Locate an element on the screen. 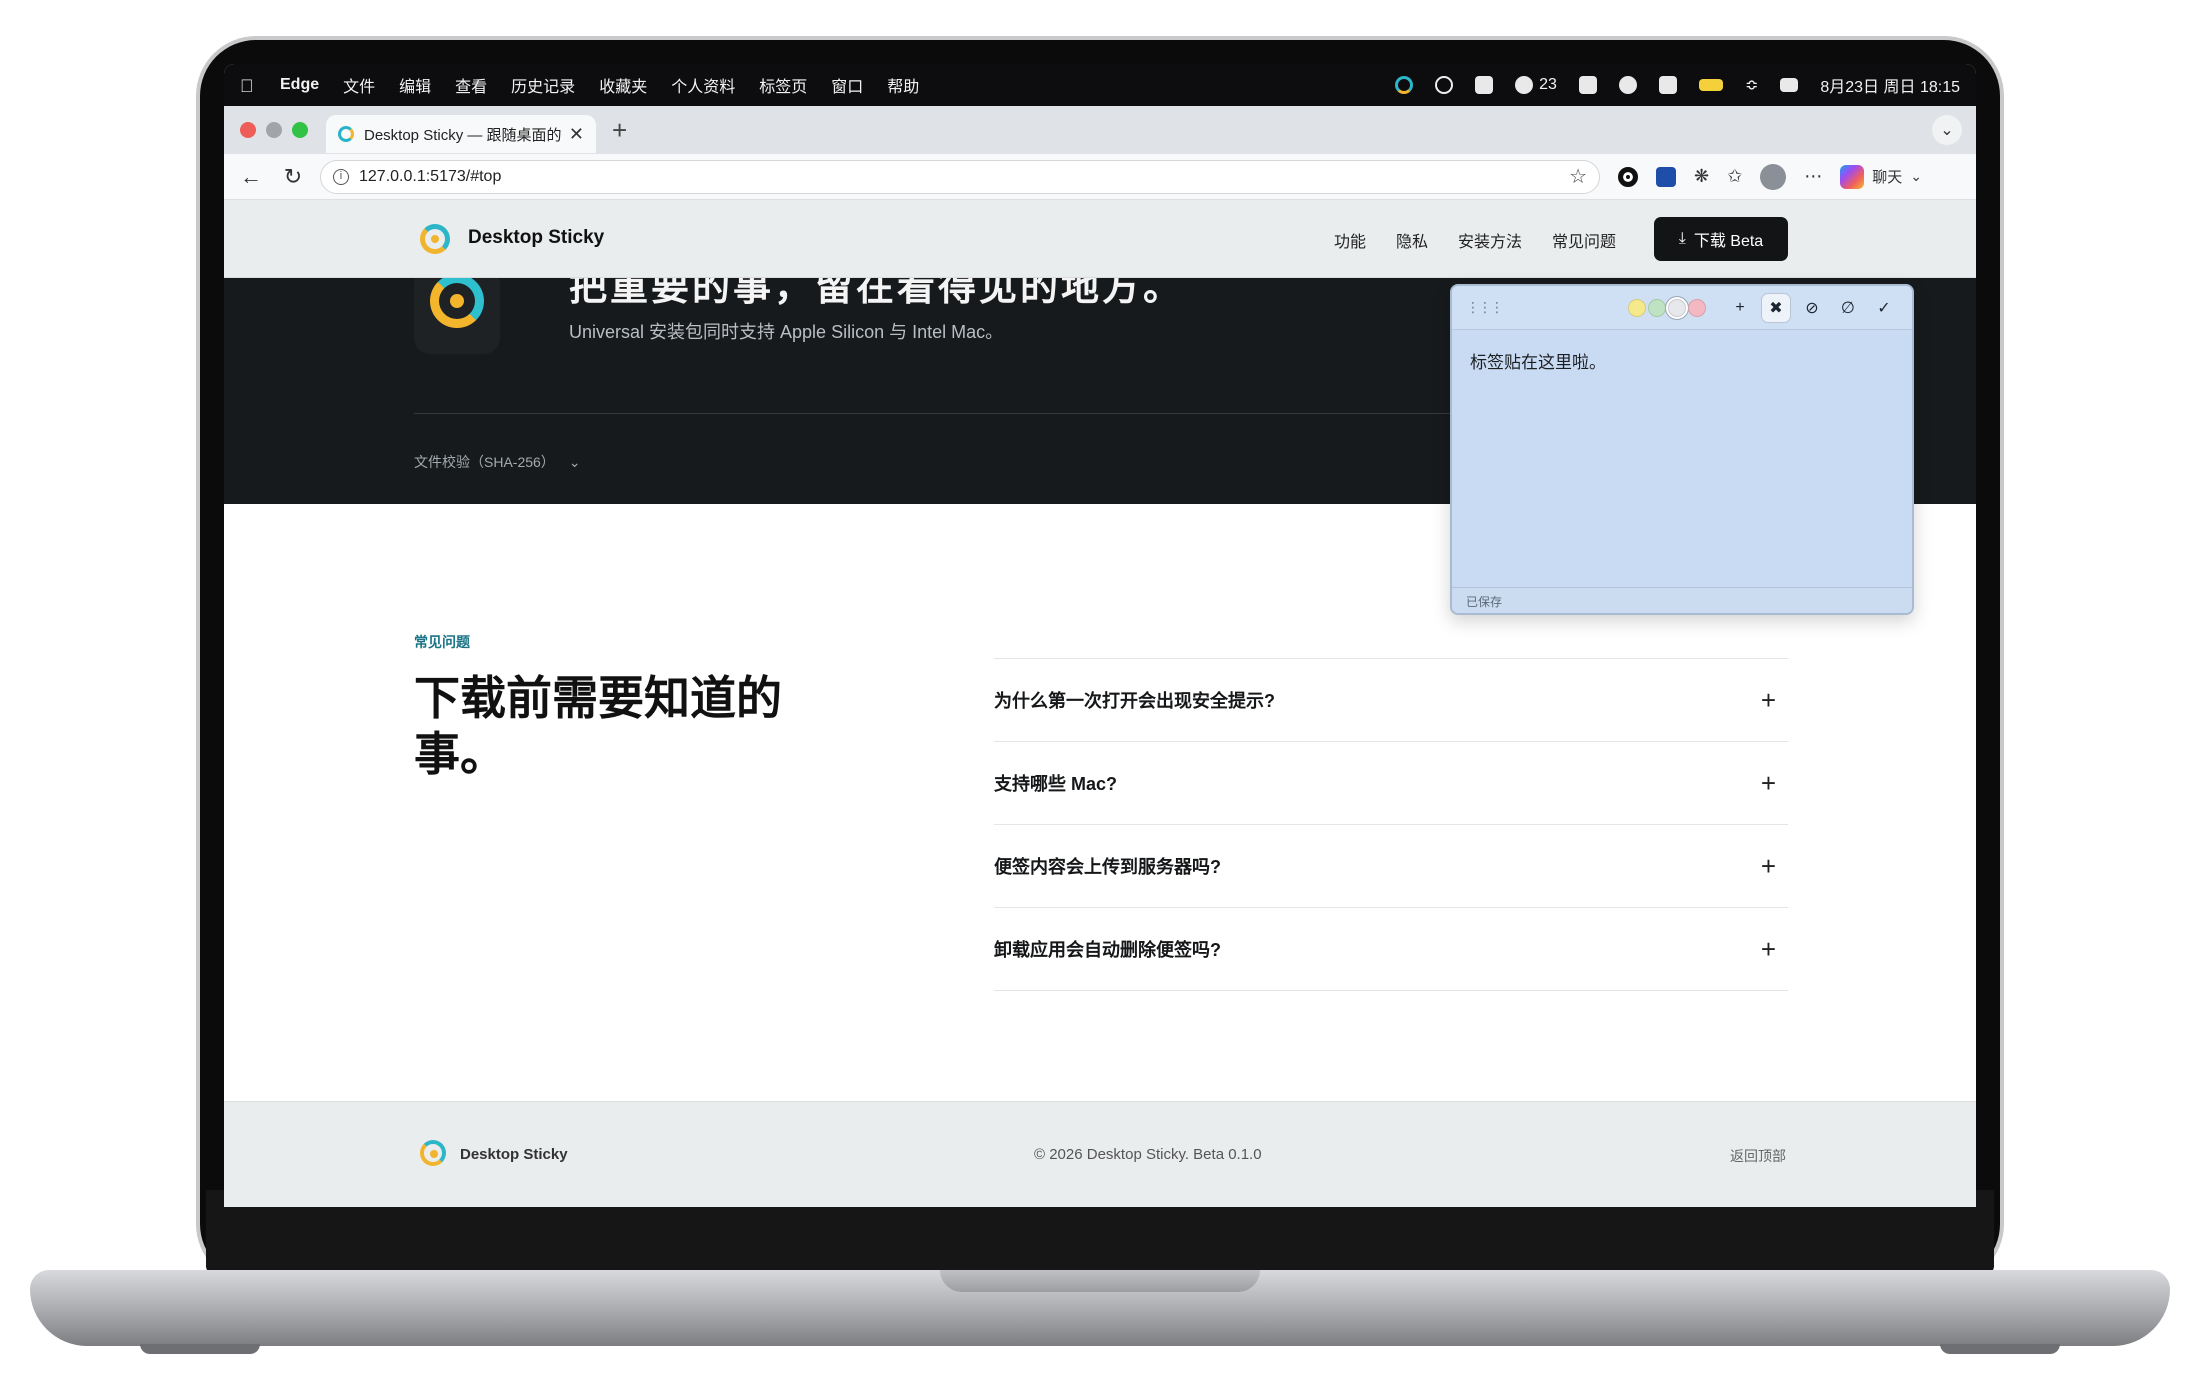  hero-divider is located at coordinates (1004, 413).